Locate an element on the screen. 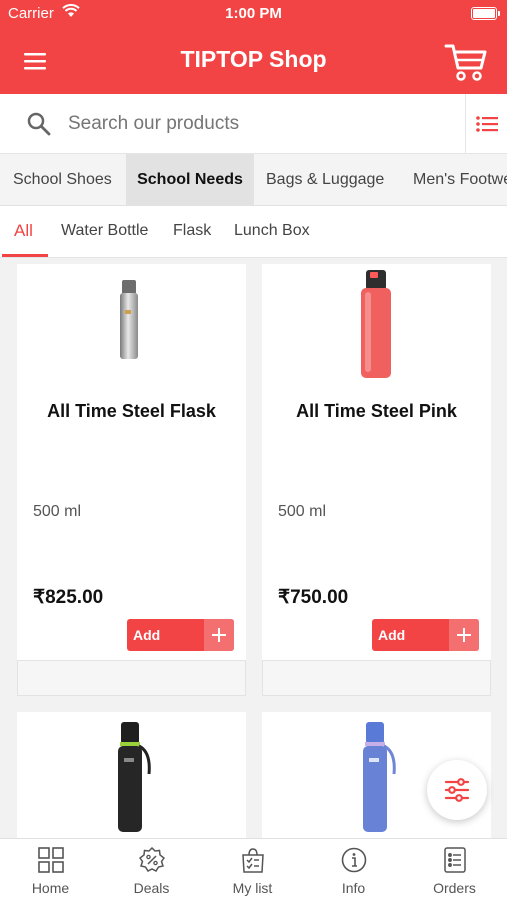 This screenshot has height=900, width=507. nav-deals: Deals is located at coordinates (151, 869).